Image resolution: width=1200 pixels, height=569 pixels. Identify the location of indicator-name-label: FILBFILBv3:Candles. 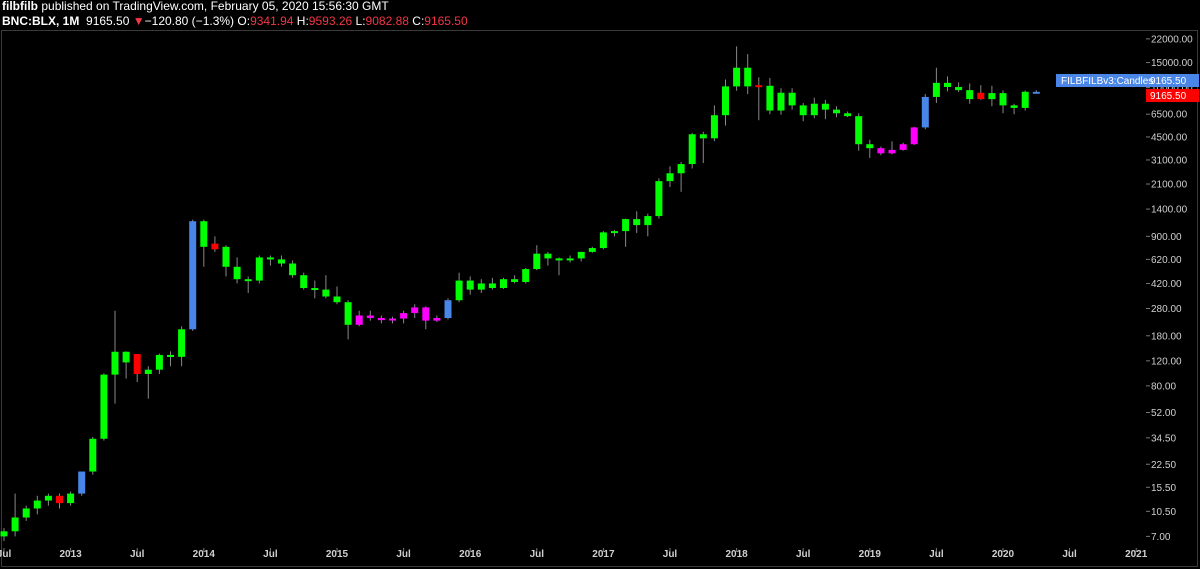
(1107, 81).